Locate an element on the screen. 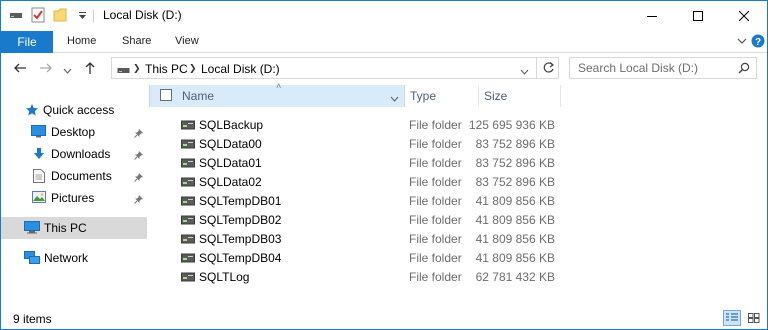 The image size is (768, 330). help-icon: ? is located at coordinates (758, 42).